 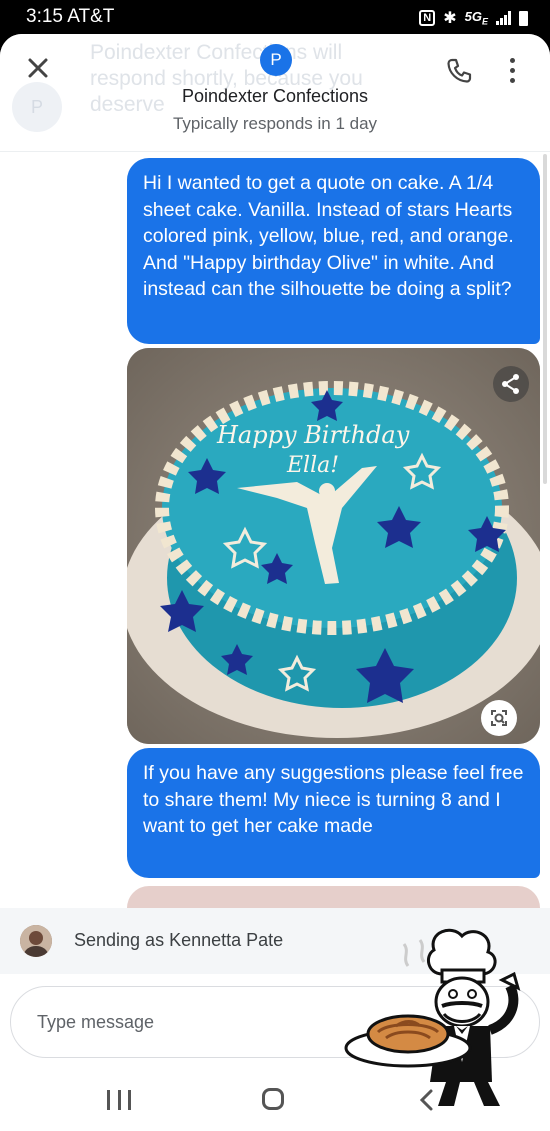 I want to click on lens-button, so click(x=499, y=718).